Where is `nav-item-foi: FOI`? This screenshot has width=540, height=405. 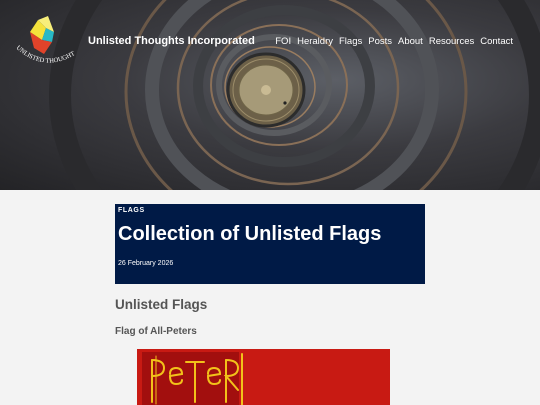
nav-item-foi: FOI is located at coordinates (283, 41).